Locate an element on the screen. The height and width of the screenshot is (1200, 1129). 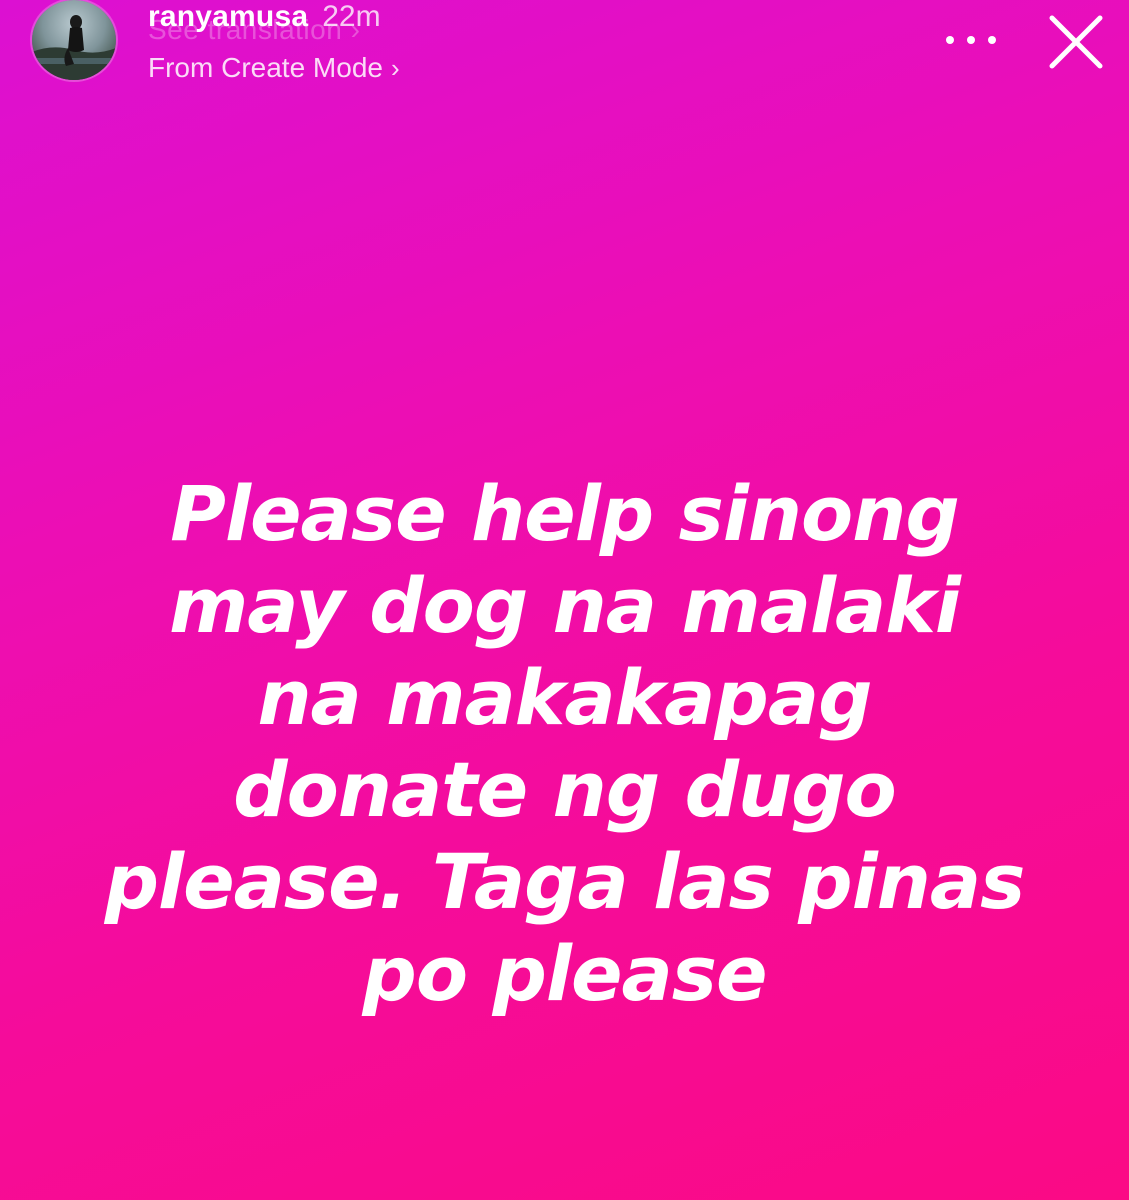
profile-avatar is located at coordinates (74, 40).